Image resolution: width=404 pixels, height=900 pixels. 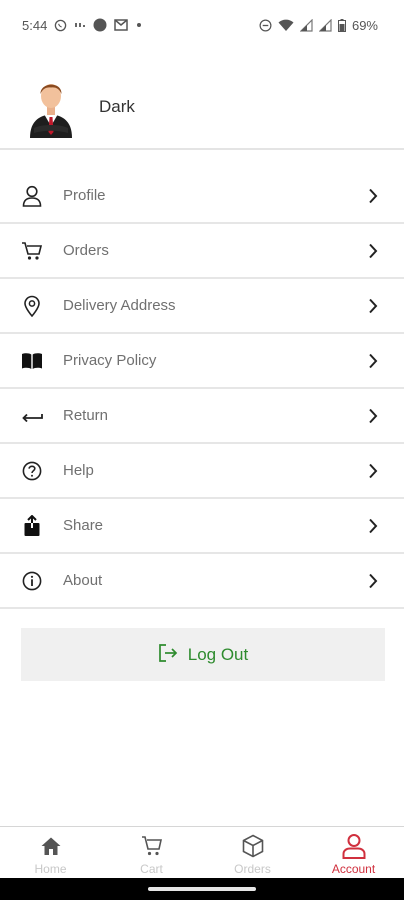 I want to click on network-text-icon, so click(x=80, y=25).